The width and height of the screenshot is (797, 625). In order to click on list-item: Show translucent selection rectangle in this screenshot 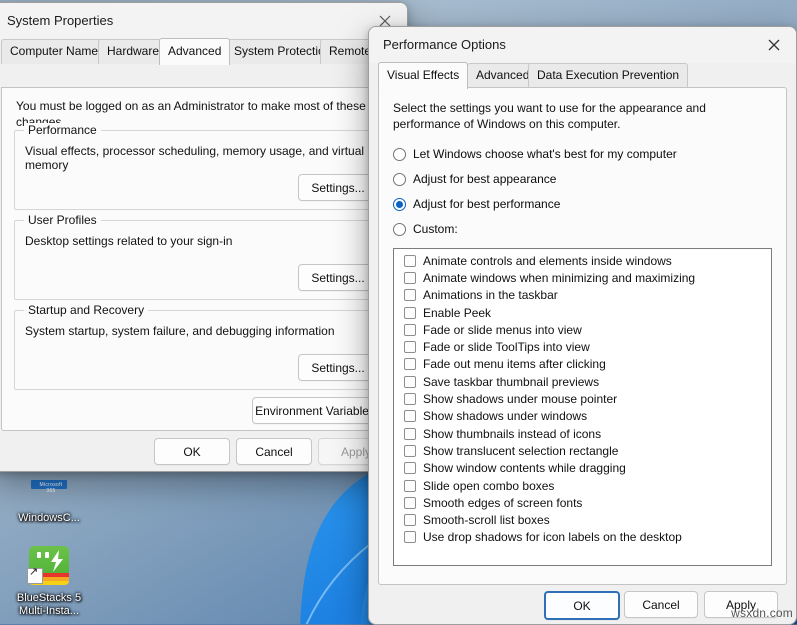, I will do `click(582, 450)`.